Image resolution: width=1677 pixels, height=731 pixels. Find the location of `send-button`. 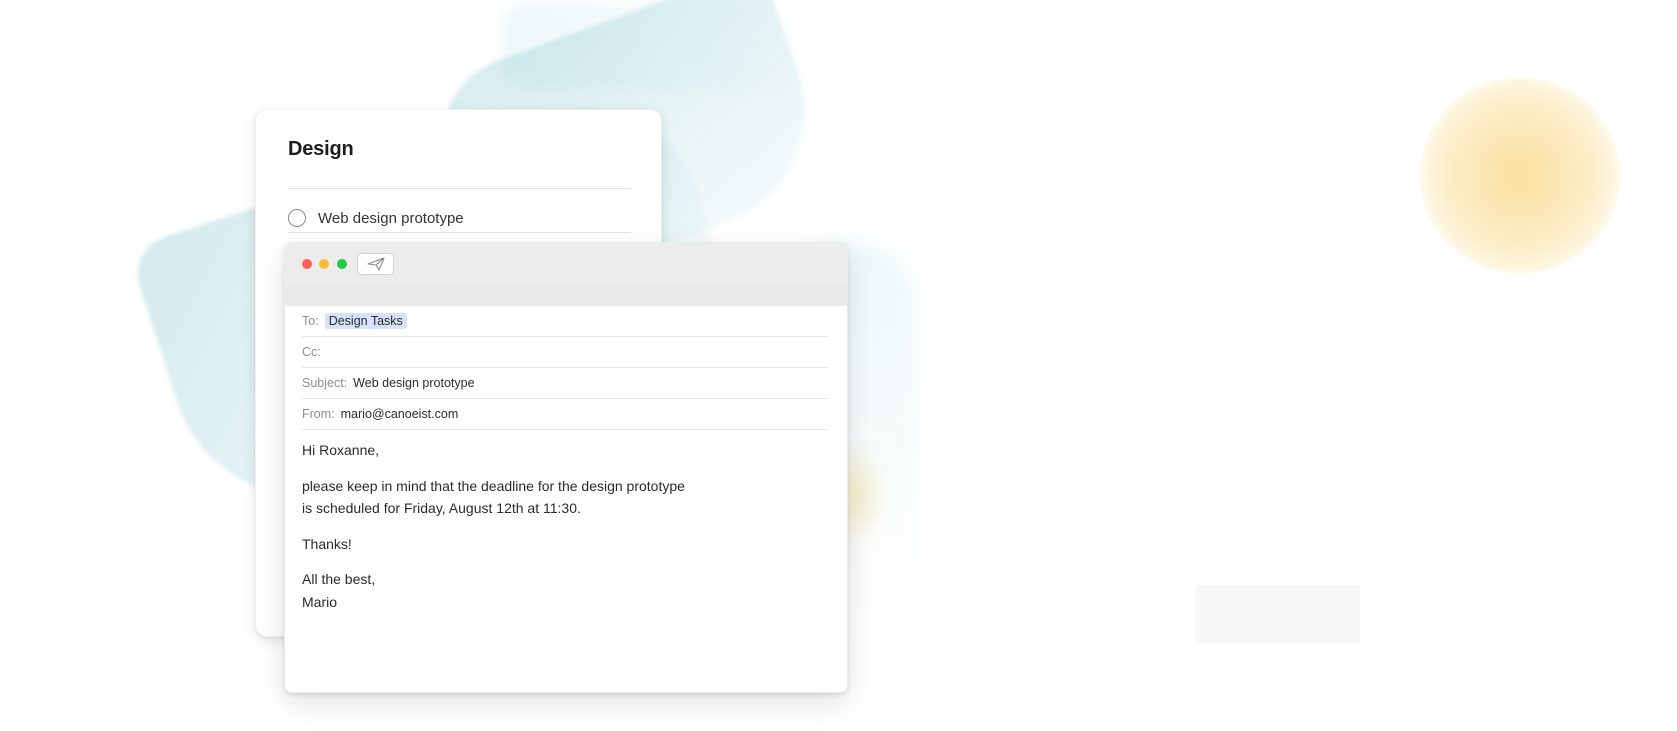

send-button is located at coordinates (375, 264).